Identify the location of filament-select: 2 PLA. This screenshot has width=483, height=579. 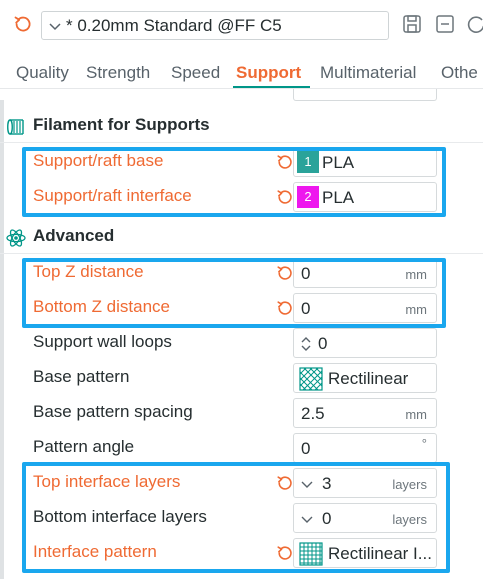
(365, 197).